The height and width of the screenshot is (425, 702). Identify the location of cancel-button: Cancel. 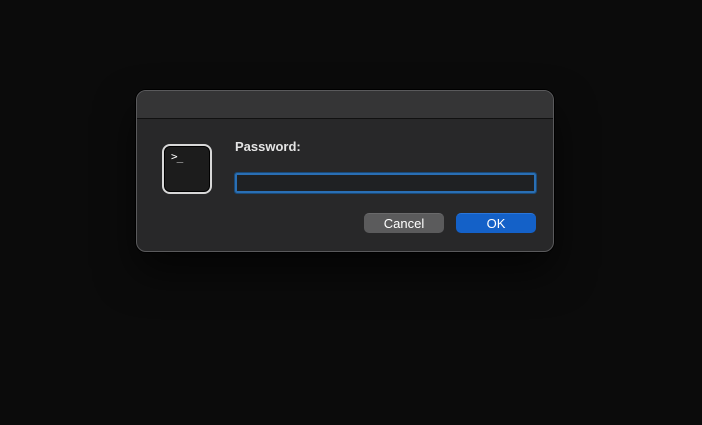
(404, 223).